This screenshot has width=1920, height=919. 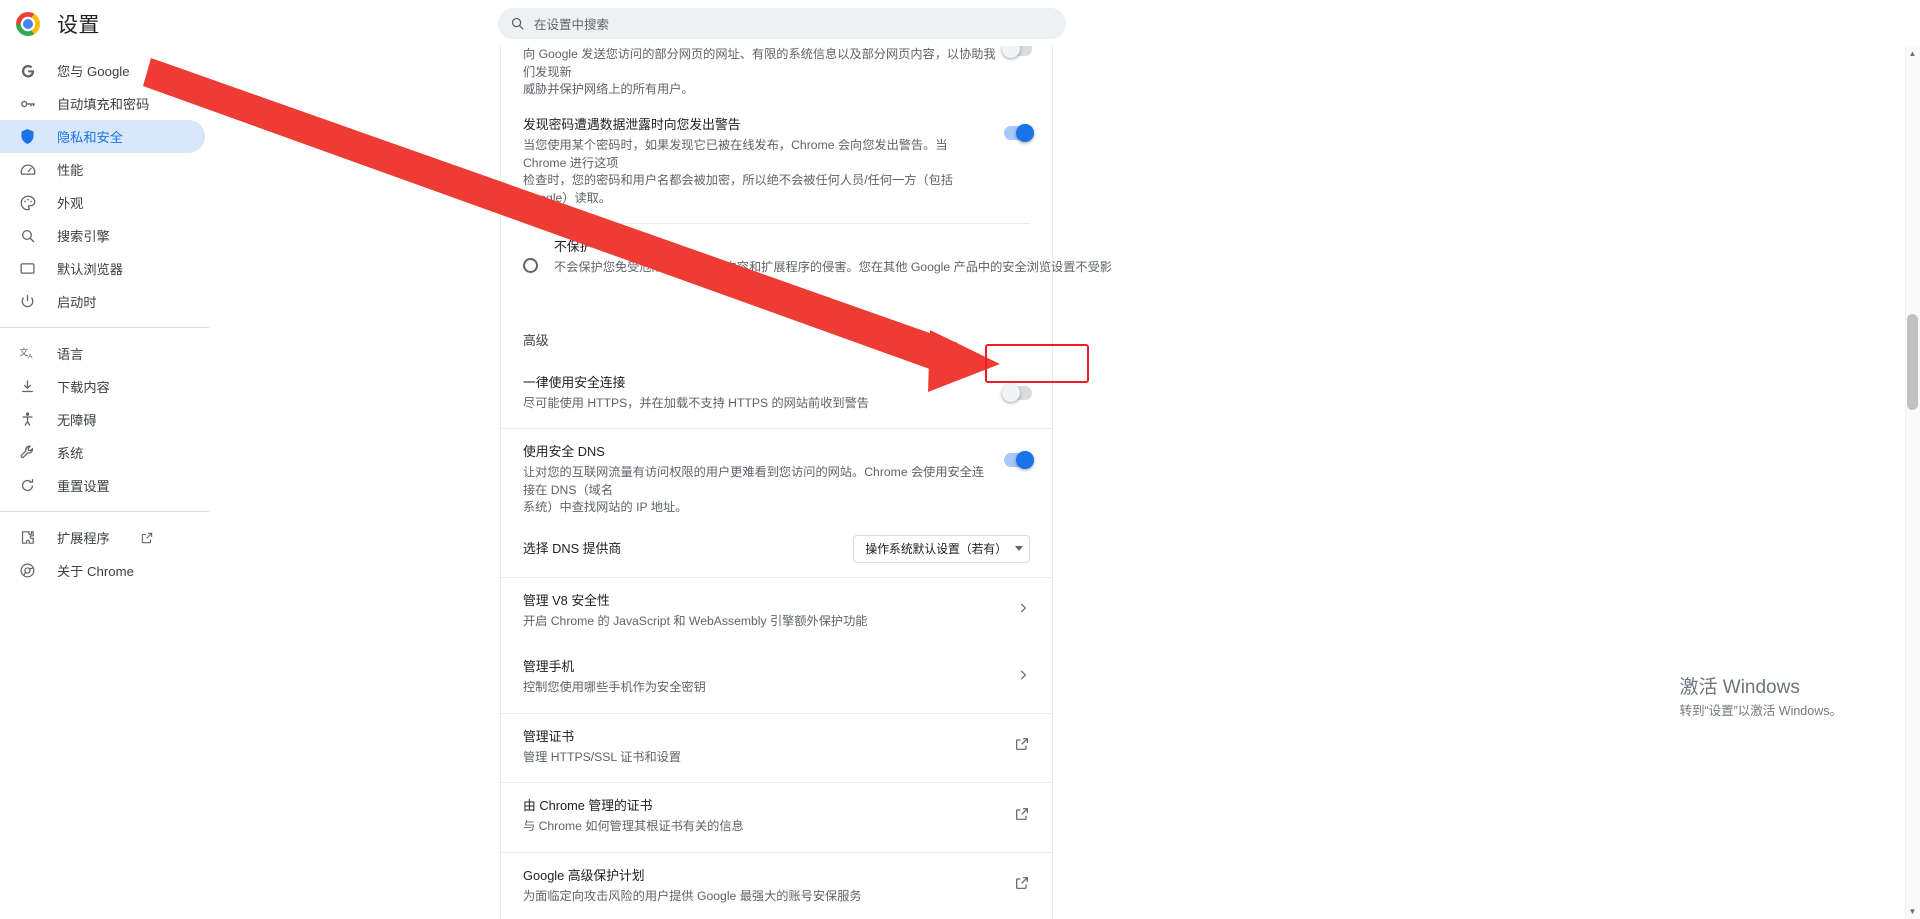 I want to click on sidebar-item-label: 您与 Google, so click(x=93, y=71).